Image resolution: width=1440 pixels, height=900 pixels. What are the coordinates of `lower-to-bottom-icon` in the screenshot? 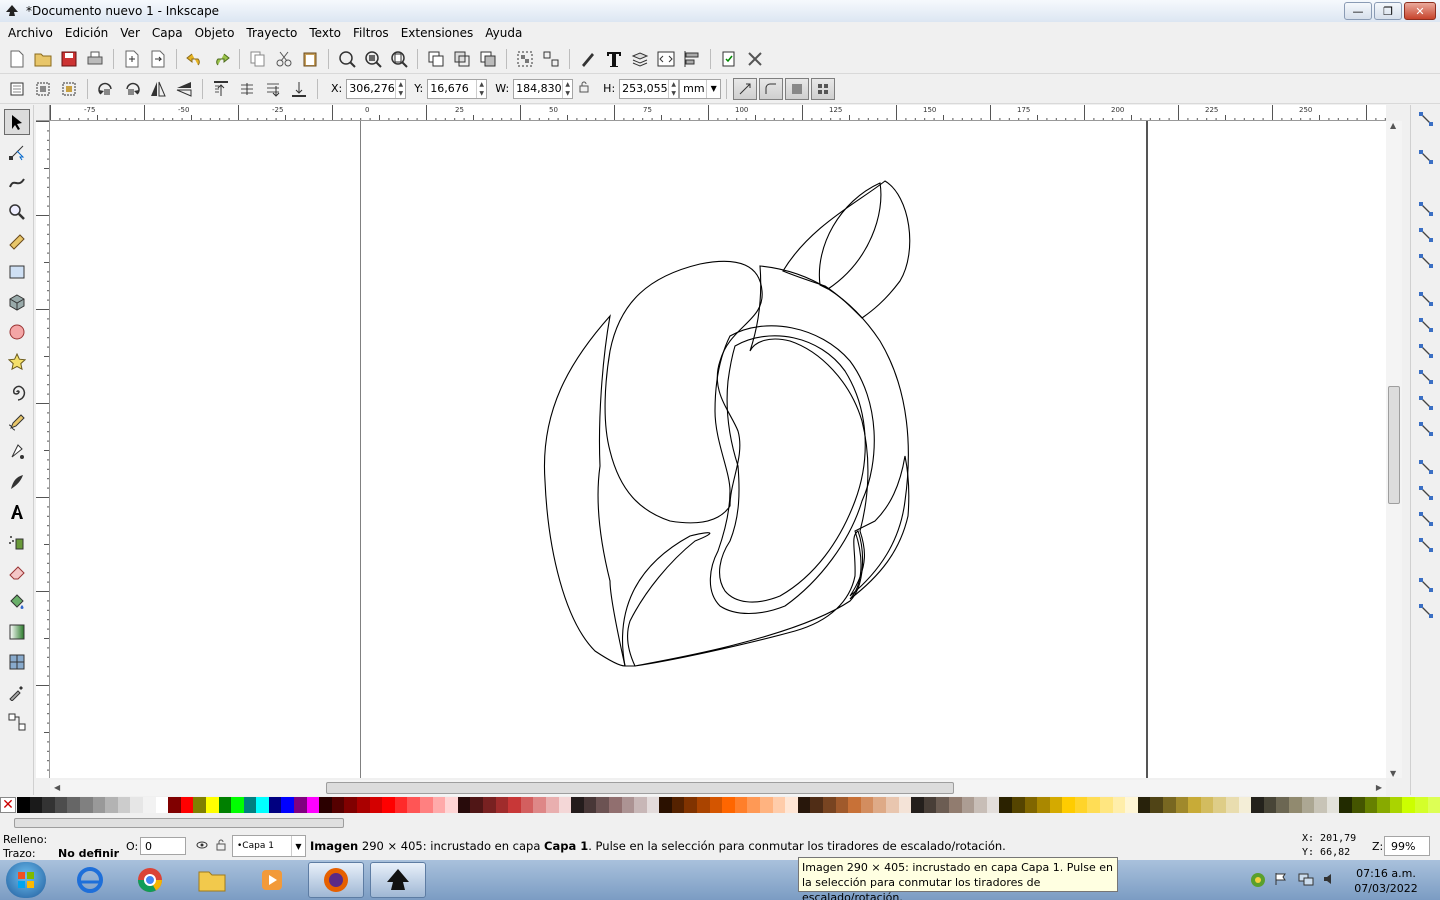 It's located at (299, 89).